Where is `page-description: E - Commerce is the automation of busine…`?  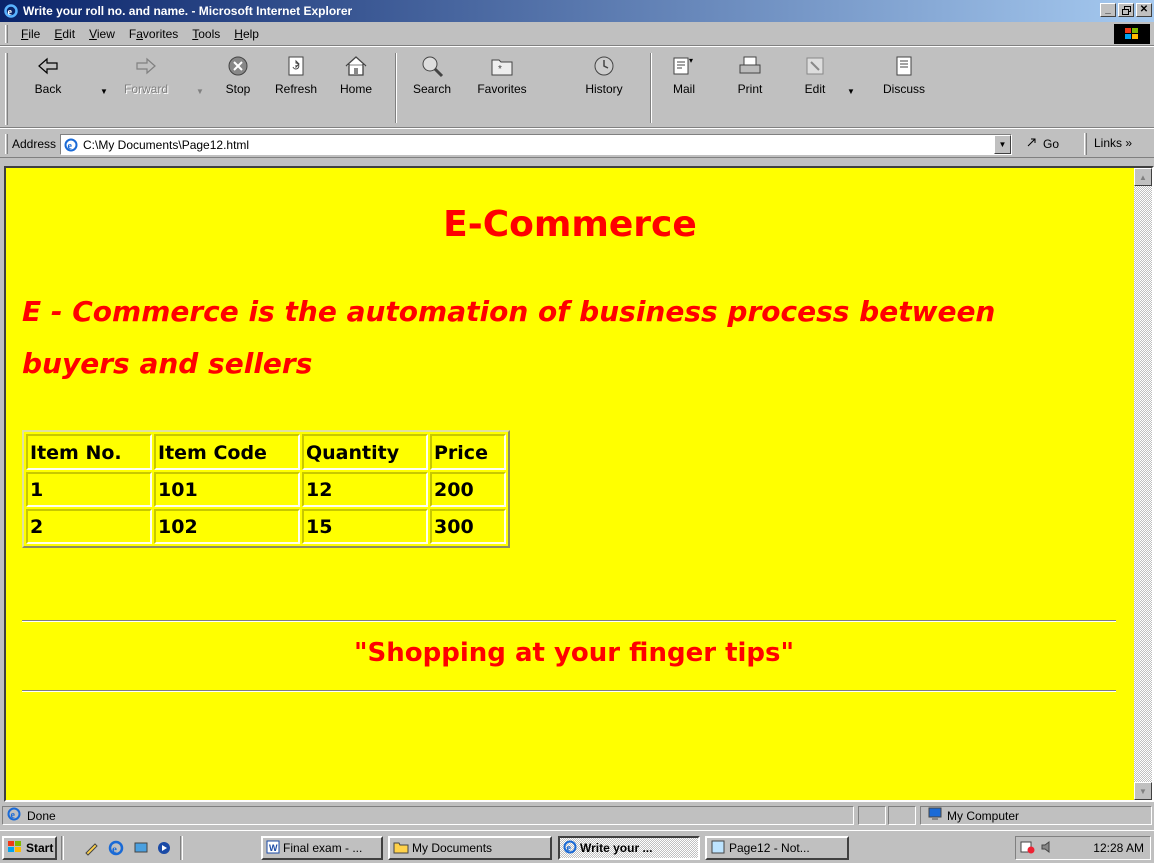
page-description: E - Commerce is the automation of busine… is located at coordinates (509, 337).